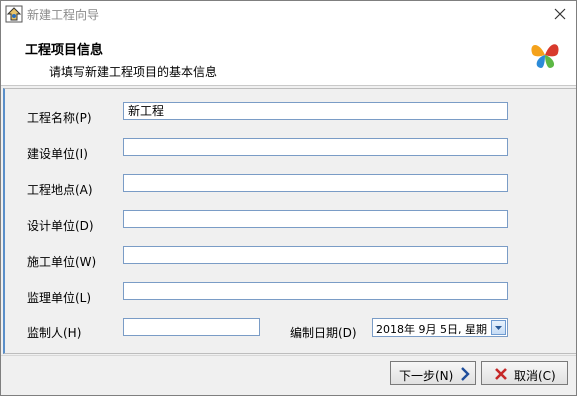 This screenshot has height=396, width=577. Describe the element at coordinates (288, 14) in the screenshot. I see `title-bar: 新建工程向导` at that location.